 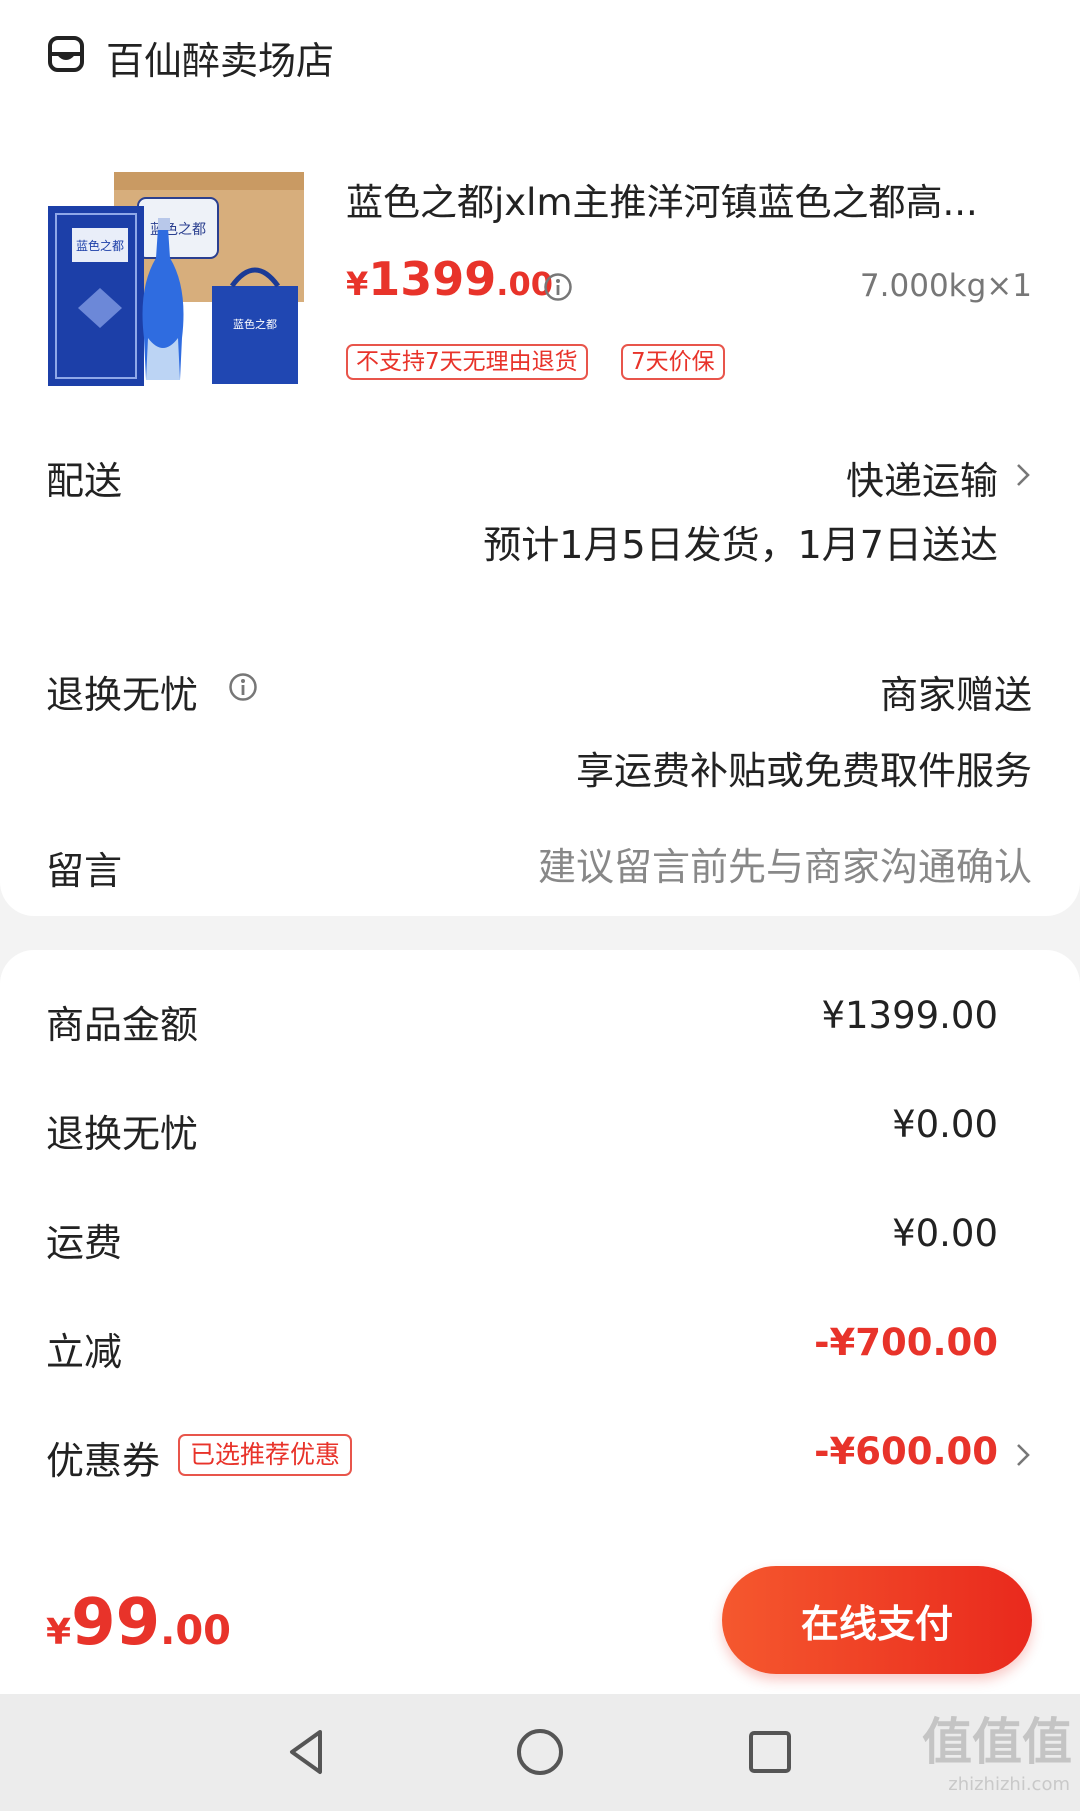 I want to click on cost-value-shipping: ¥0.00, so click(x=945, y=1233).